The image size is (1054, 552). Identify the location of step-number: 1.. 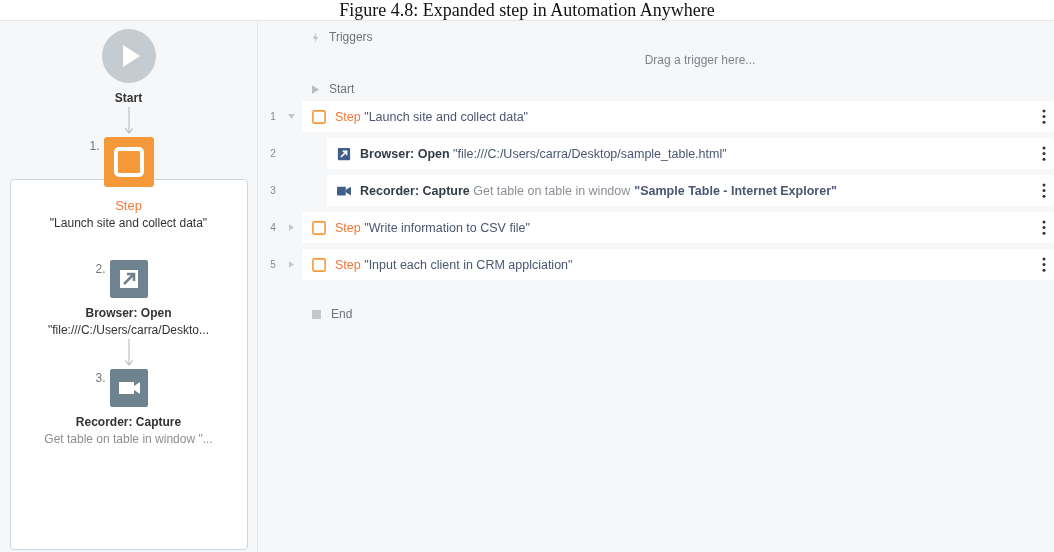
(94, 146).